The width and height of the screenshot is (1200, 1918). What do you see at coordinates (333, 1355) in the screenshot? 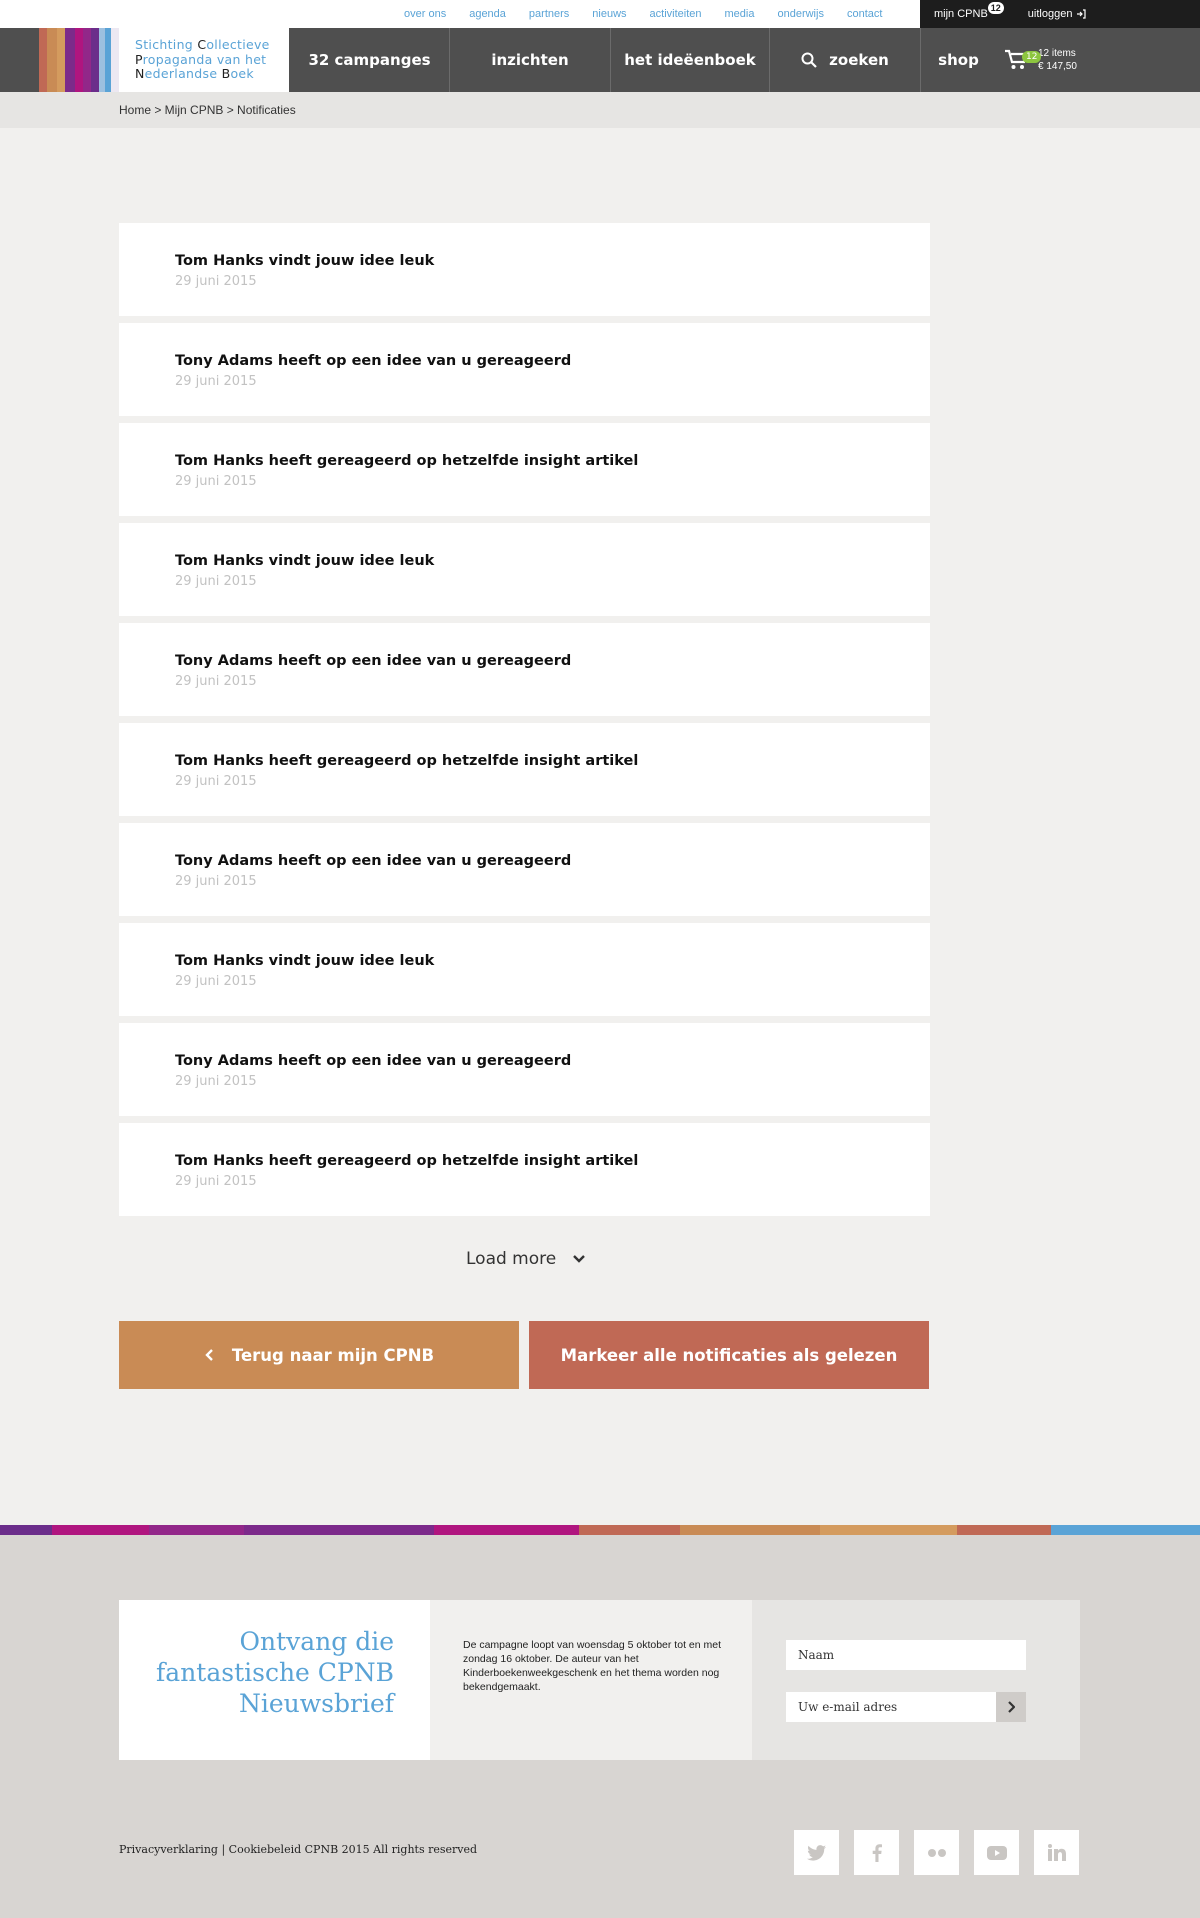
I see `back-button-label: Terug naar mijn CPNB` at bounding box center [333, 1355].